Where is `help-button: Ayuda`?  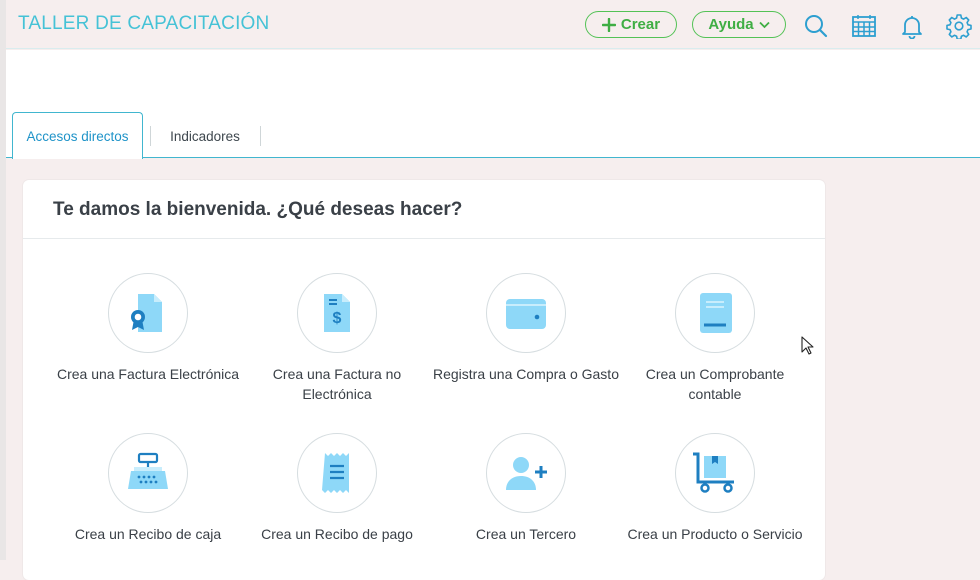
help-button: Ayuda is located at coordinates (739, 24).